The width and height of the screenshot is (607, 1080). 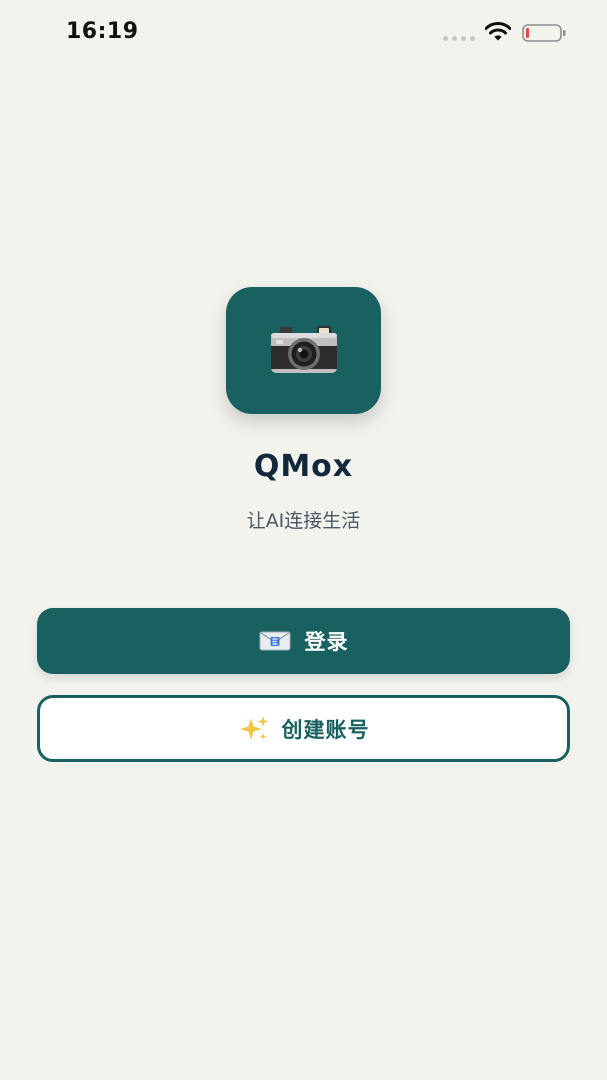 I want to click on camera-icon, so click(x=304, y=349).